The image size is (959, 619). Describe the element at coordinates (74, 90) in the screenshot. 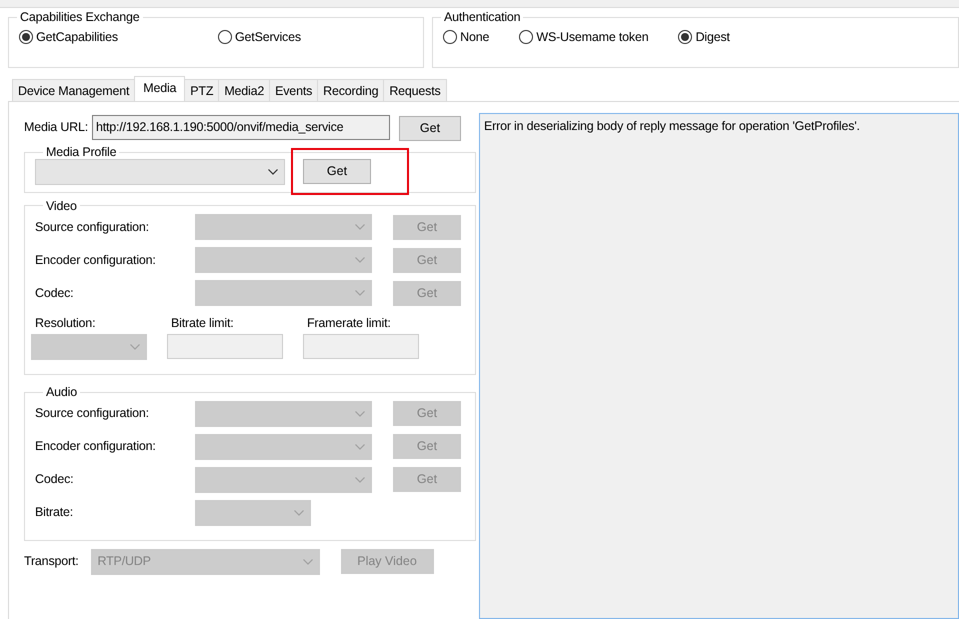

I see `tab: Device Management` at that location.